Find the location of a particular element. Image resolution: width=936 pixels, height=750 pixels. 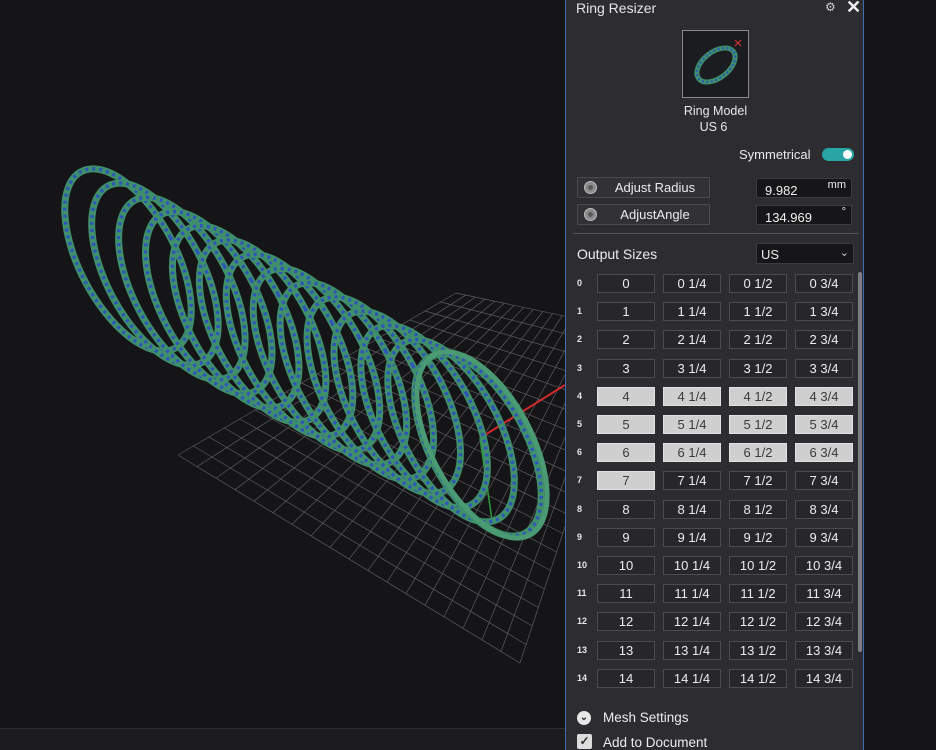

output-sizes-value: US is located at coordinates (770, 254).